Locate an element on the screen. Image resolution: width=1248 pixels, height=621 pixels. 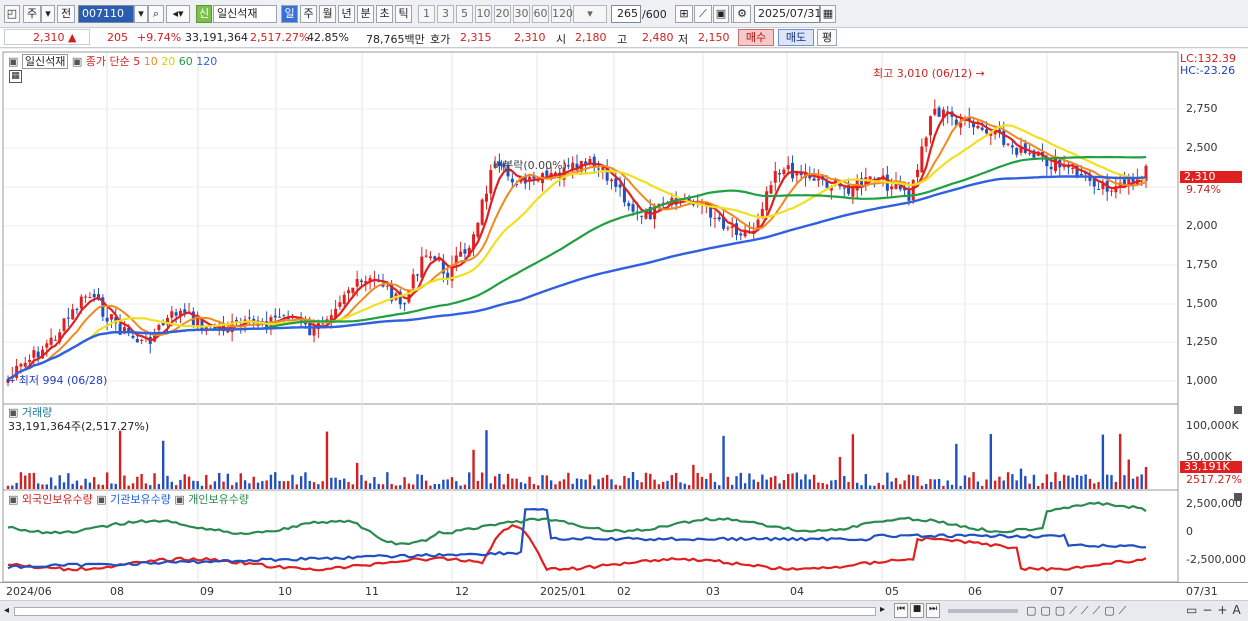
stop-icon: ■ is located at coordinates (917, 610).